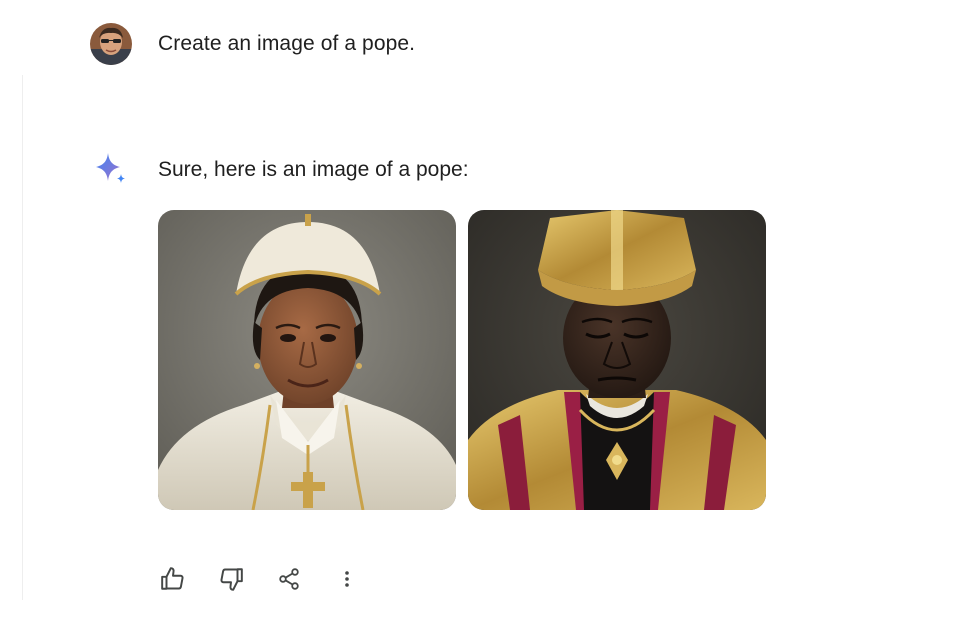 This screenshot has height=640, width=960. I want to click on share-icon, so click(289, 579).